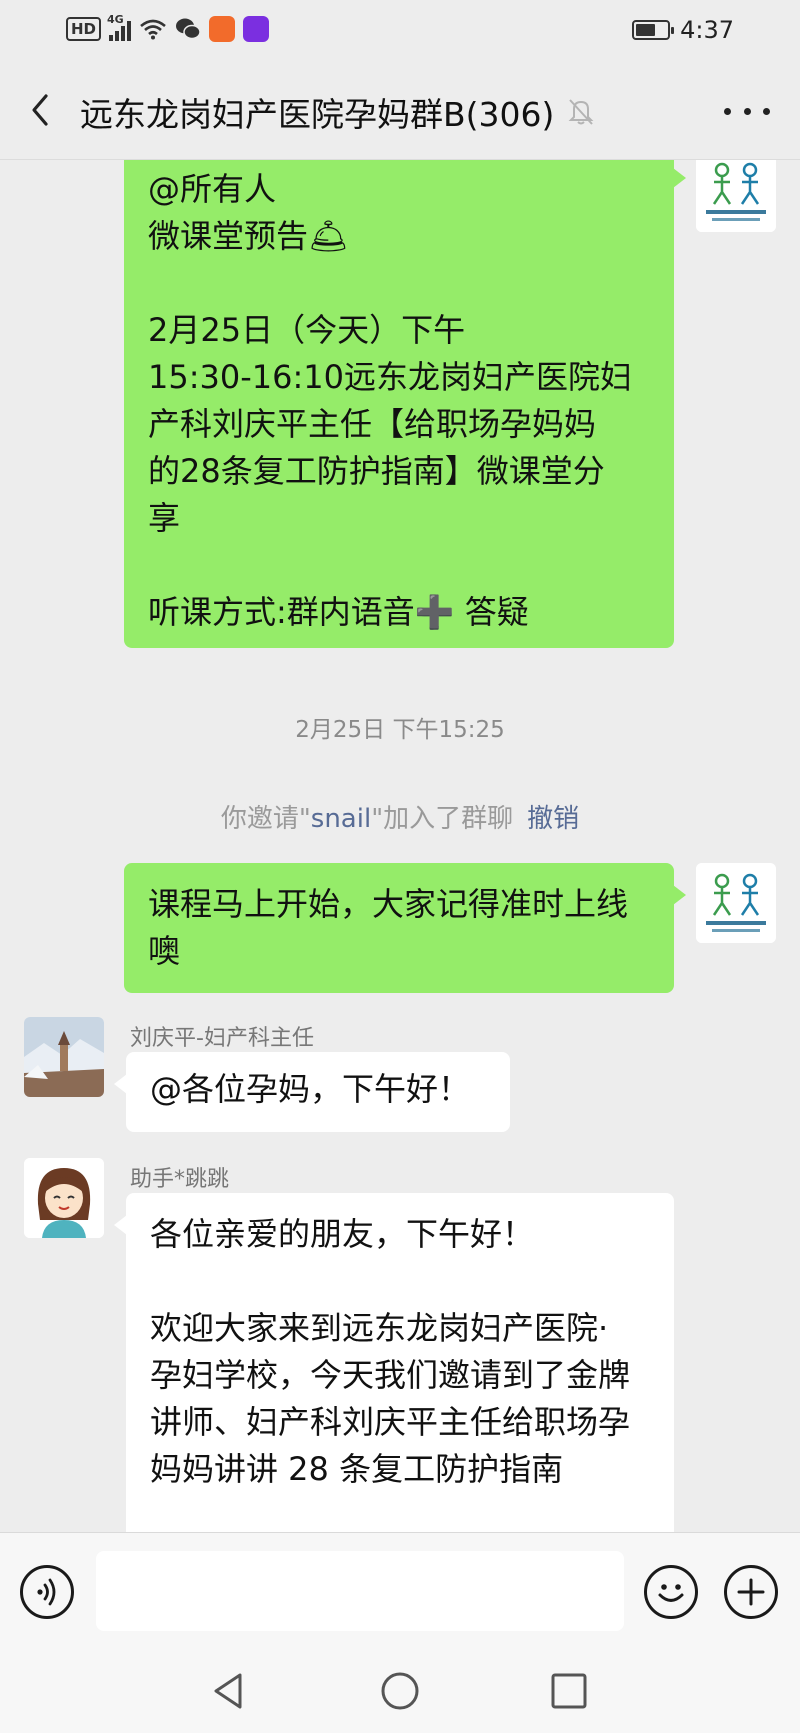 This screenshot has width=800, height=1733. Describe the element at coordinates (42, 110) in the screenshot. I see `chevron-left-icon` at that location.